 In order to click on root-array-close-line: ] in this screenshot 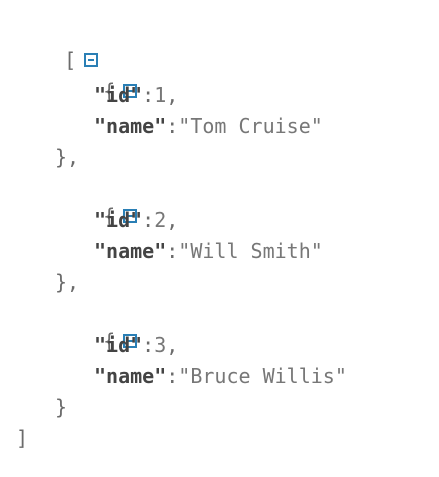, I will do `click(22, 438)`.